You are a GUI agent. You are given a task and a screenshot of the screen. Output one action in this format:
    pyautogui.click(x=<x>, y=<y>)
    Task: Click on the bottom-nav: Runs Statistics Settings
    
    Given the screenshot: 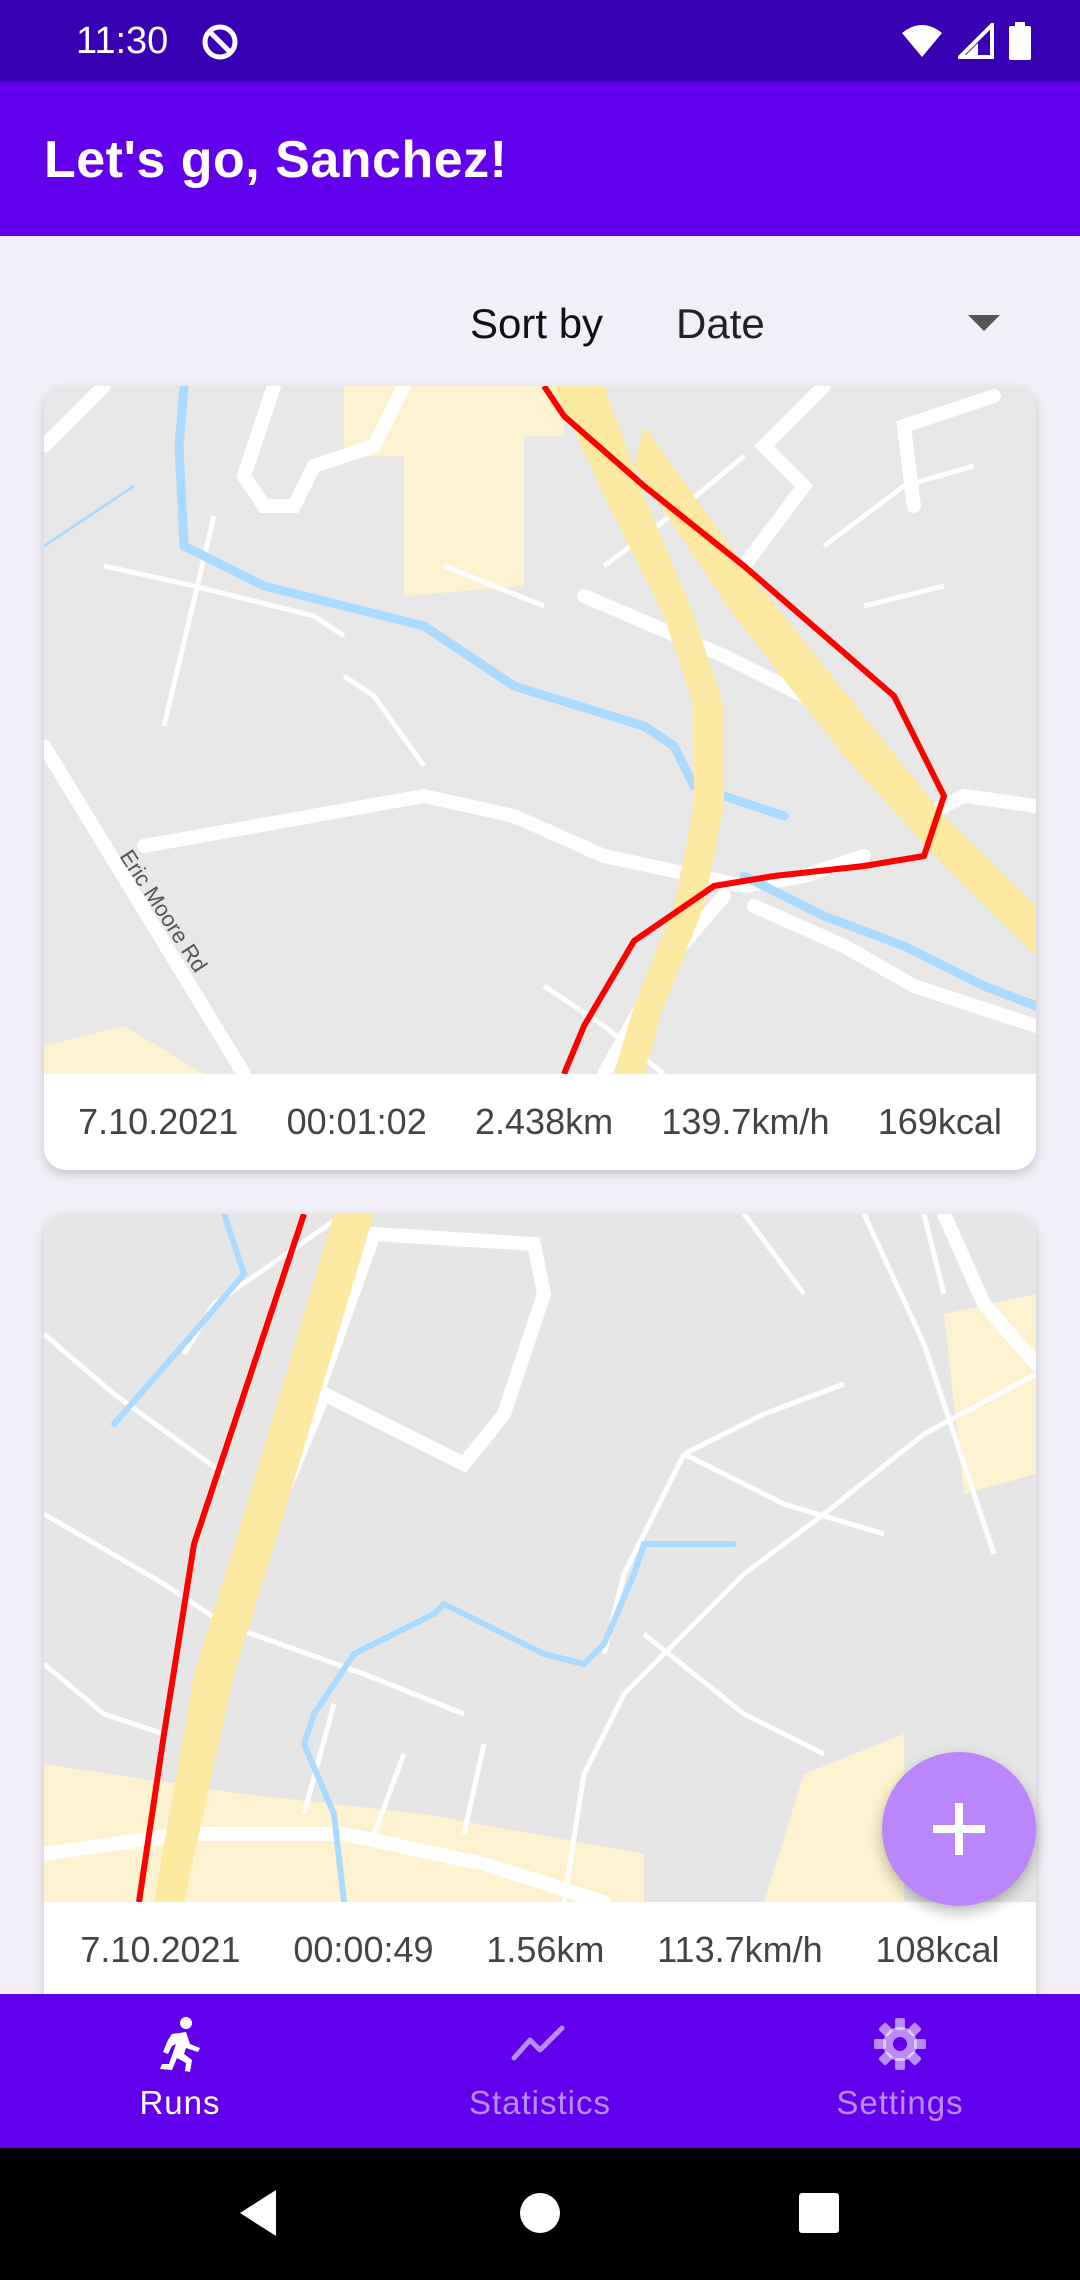 What is the action you would take?
    pyautogui.click(x=540, y=2071)
    